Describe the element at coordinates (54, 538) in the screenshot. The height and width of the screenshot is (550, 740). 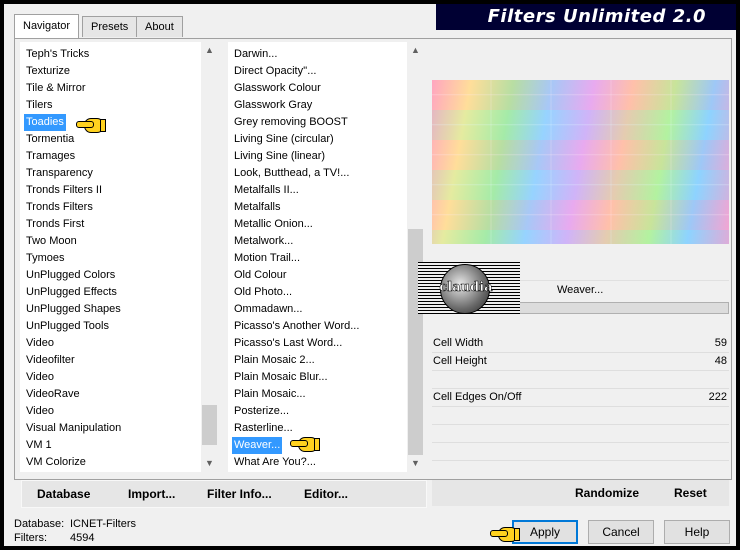
I see `status-filters: Filters: 4594` at that location.